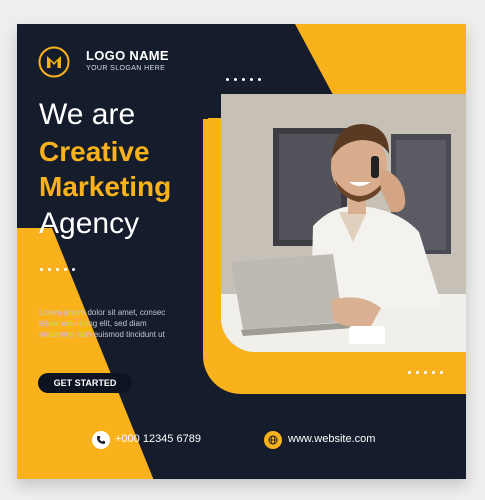  What do you see at coordinates (331, 439) in the screenshot?
I see `website-link: www.website.com` at bounding box center [331, 439].